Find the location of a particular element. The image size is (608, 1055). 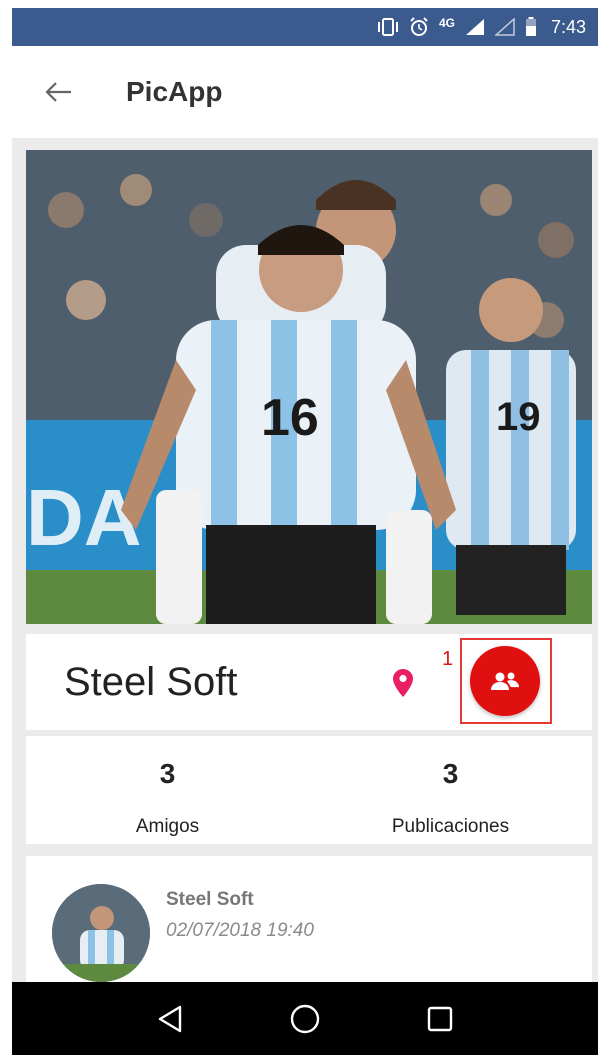

post-date: 02/07/2018 19:40 is located at coordinates (240, 930).